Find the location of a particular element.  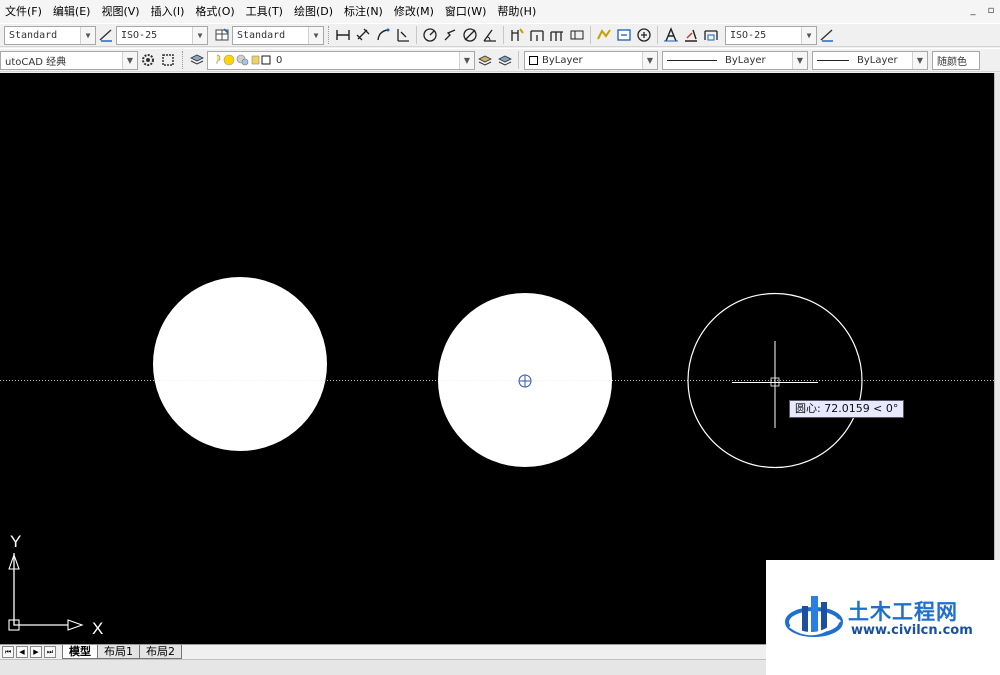

vertical-scrollbar is located at coordinates (997, 358).